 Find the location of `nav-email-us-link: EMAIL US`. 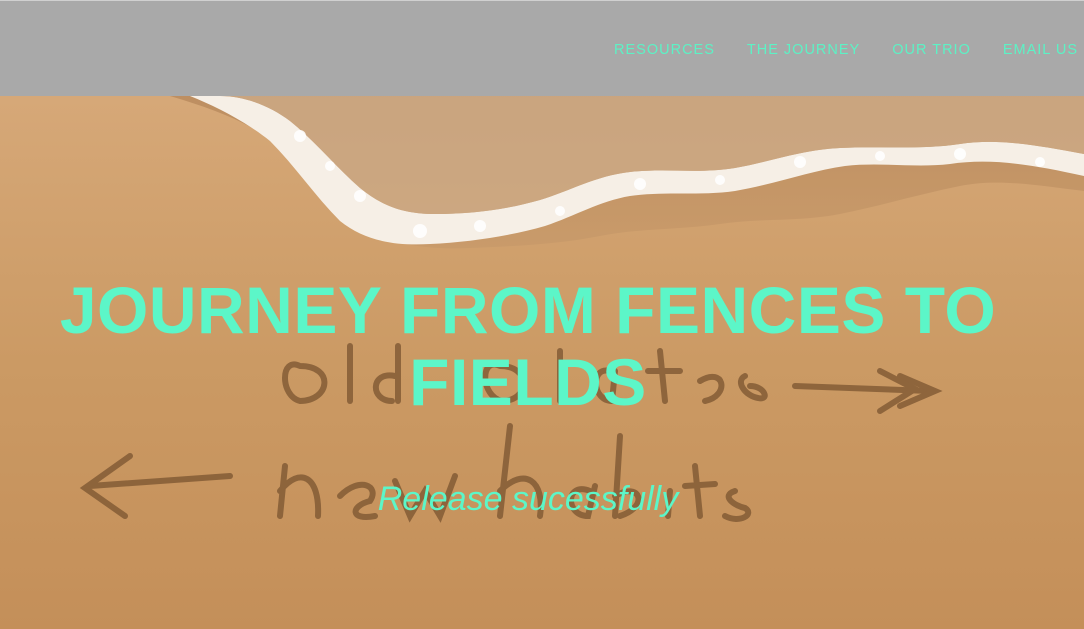

nav-email-us-link: EMAIL US is located at coordinates (1040, 50).